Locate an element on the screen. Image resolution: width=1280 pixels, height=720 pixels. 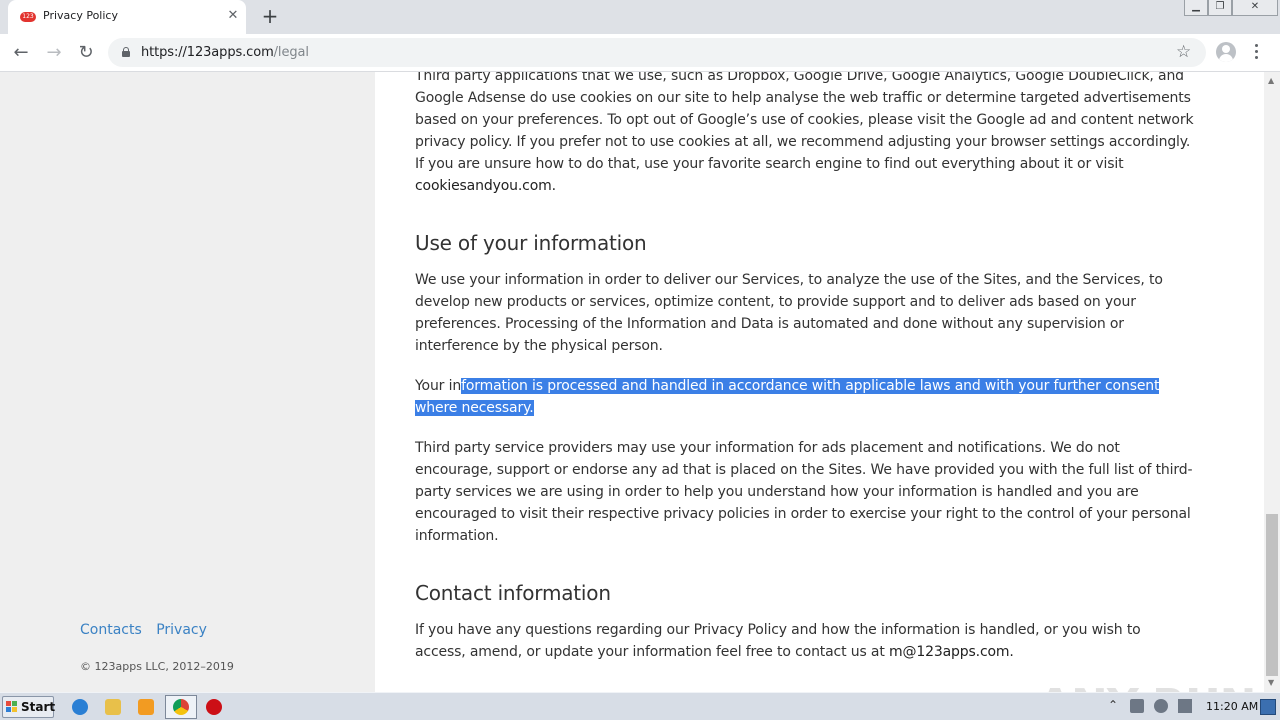
browser-tab: 123 Privacy Policy ✕ is located at coordinates (127, 17).